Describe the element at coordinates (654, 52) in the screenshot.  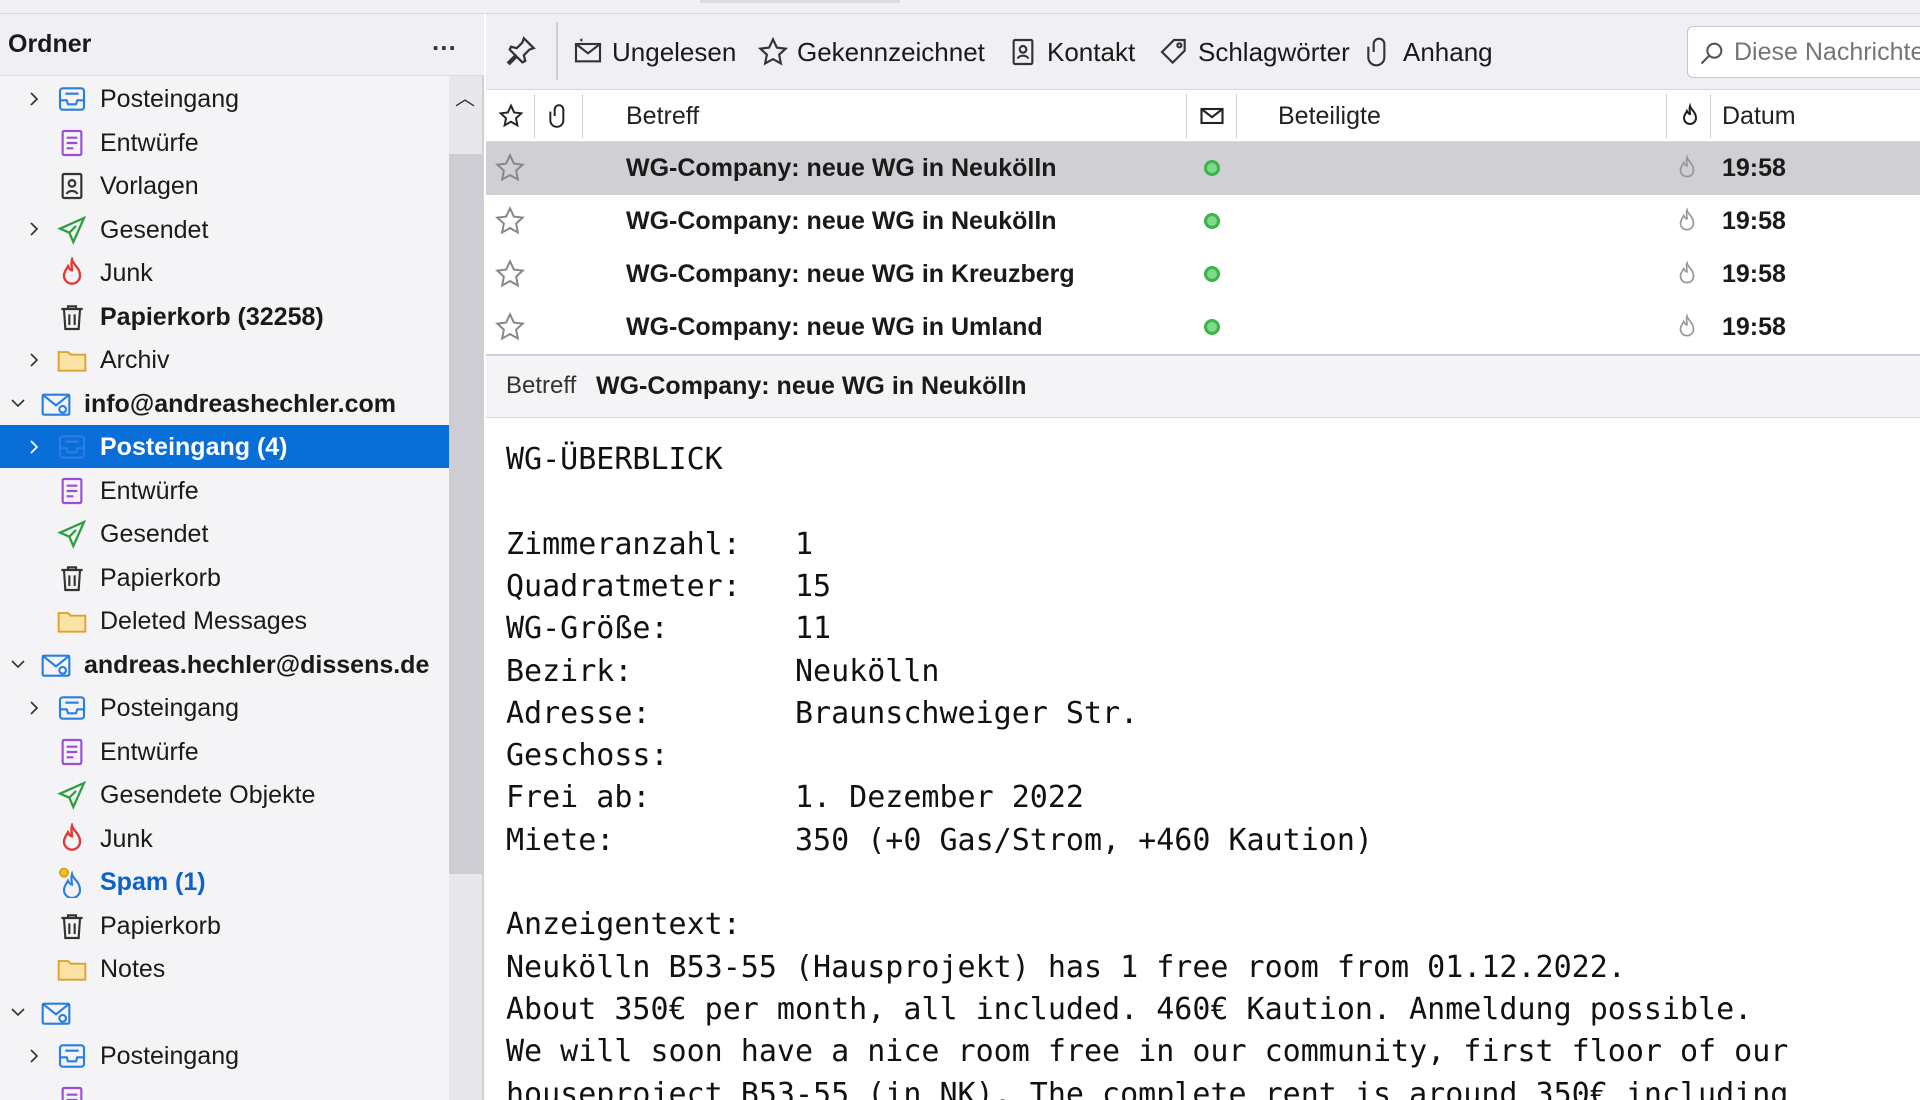
I see `filter-unread-button: Ungelesen` at that location.